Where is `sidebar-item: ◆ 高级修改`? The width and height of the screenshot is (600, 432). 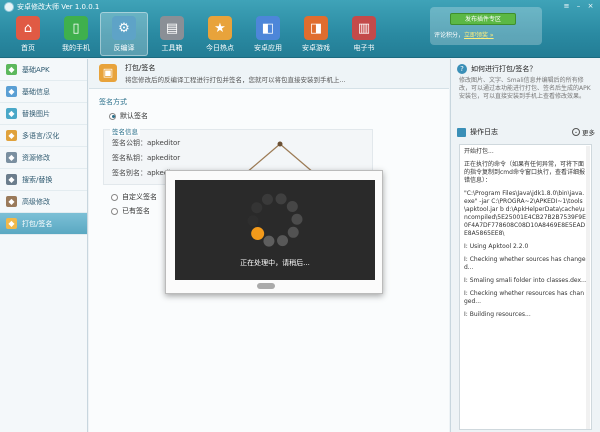
sidebar-item: ◆ 高级修改 is located at coordinates (43, 202).